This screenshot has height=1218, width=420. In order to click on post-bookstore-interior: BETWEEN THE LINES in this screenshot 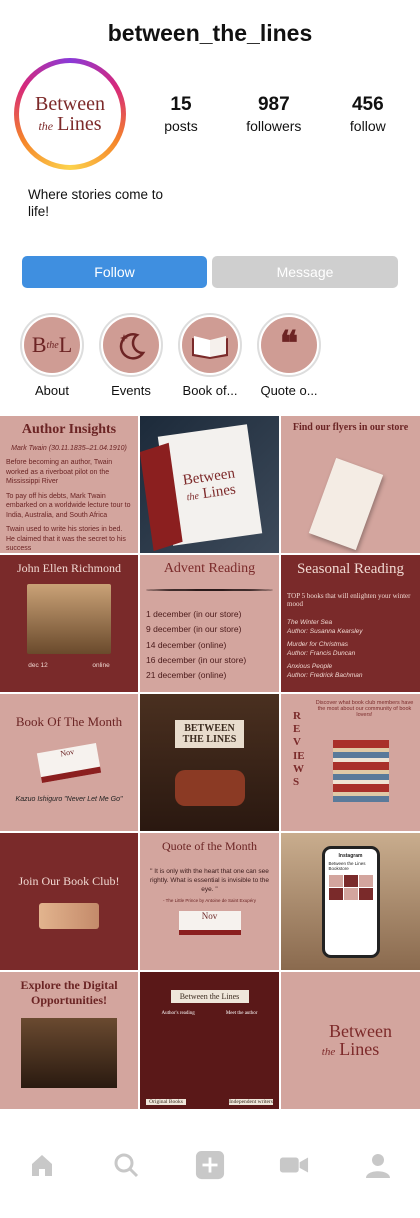, I will do `click(209, 762)`.